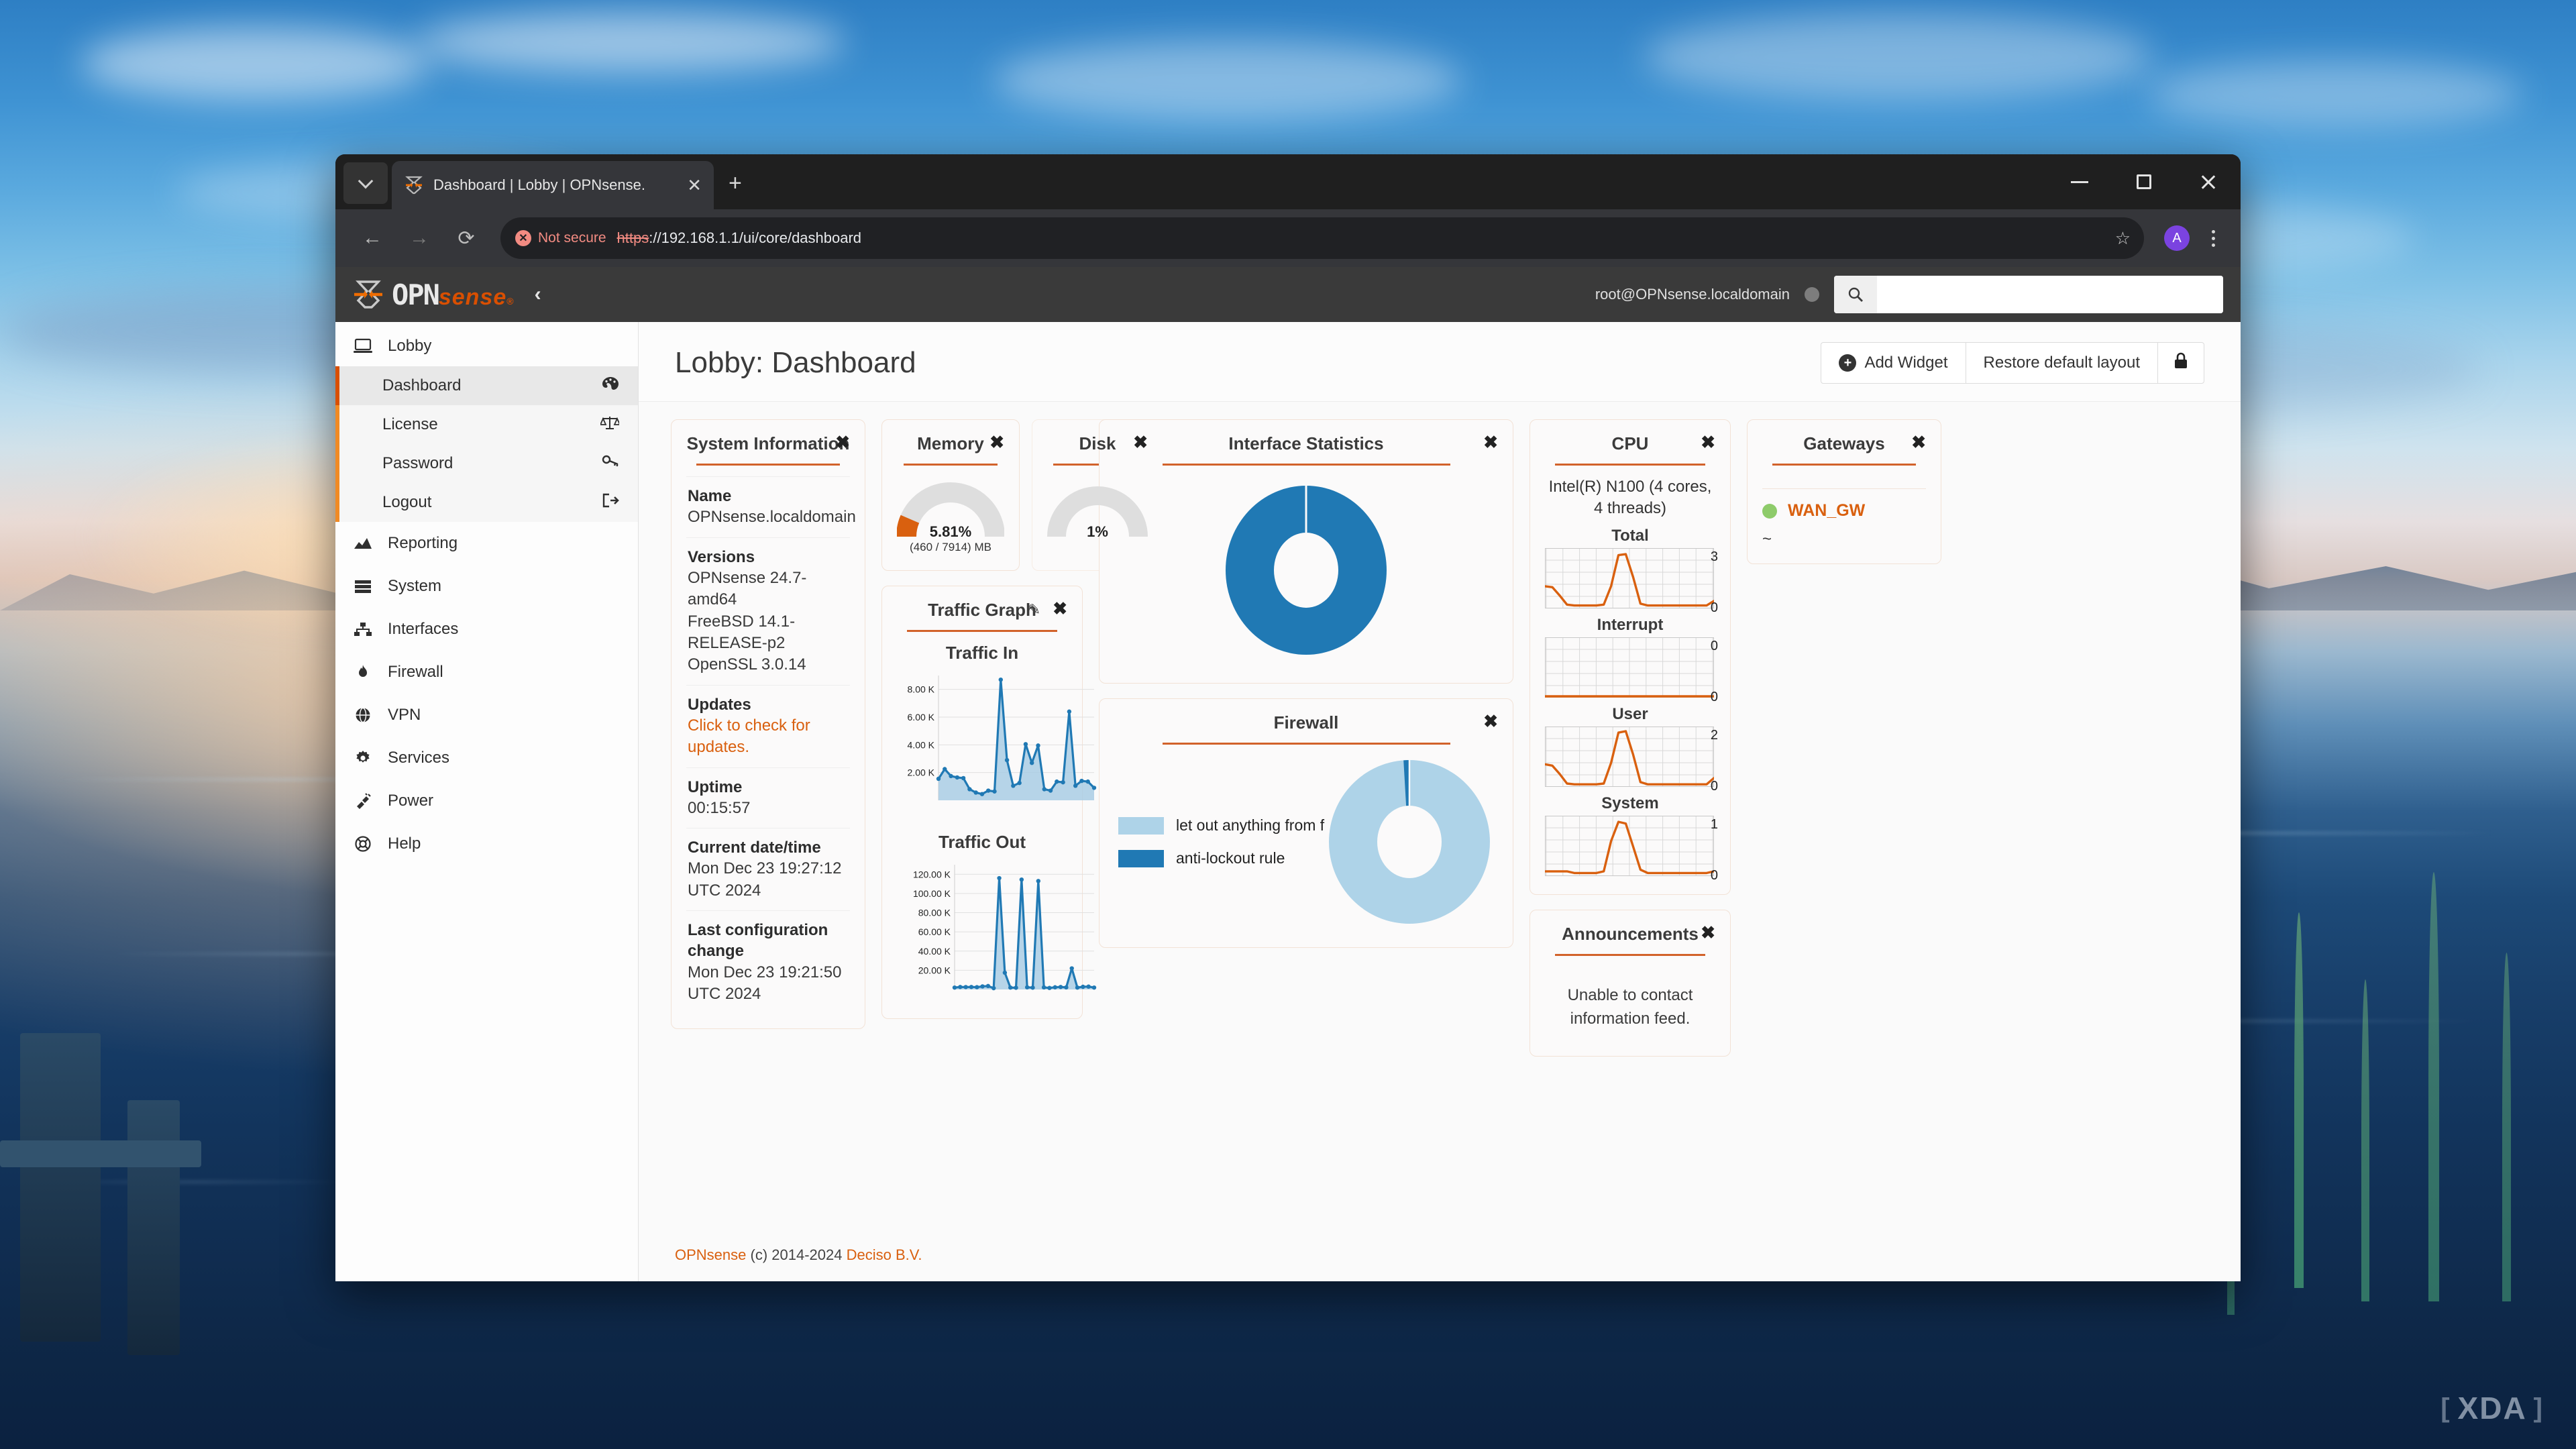 The width and height of the screenshot is (2576, 1449). I want to click on cpu-model-label: Intel(R) N100 (4 cores, 4 threads), so click(1630, 498).